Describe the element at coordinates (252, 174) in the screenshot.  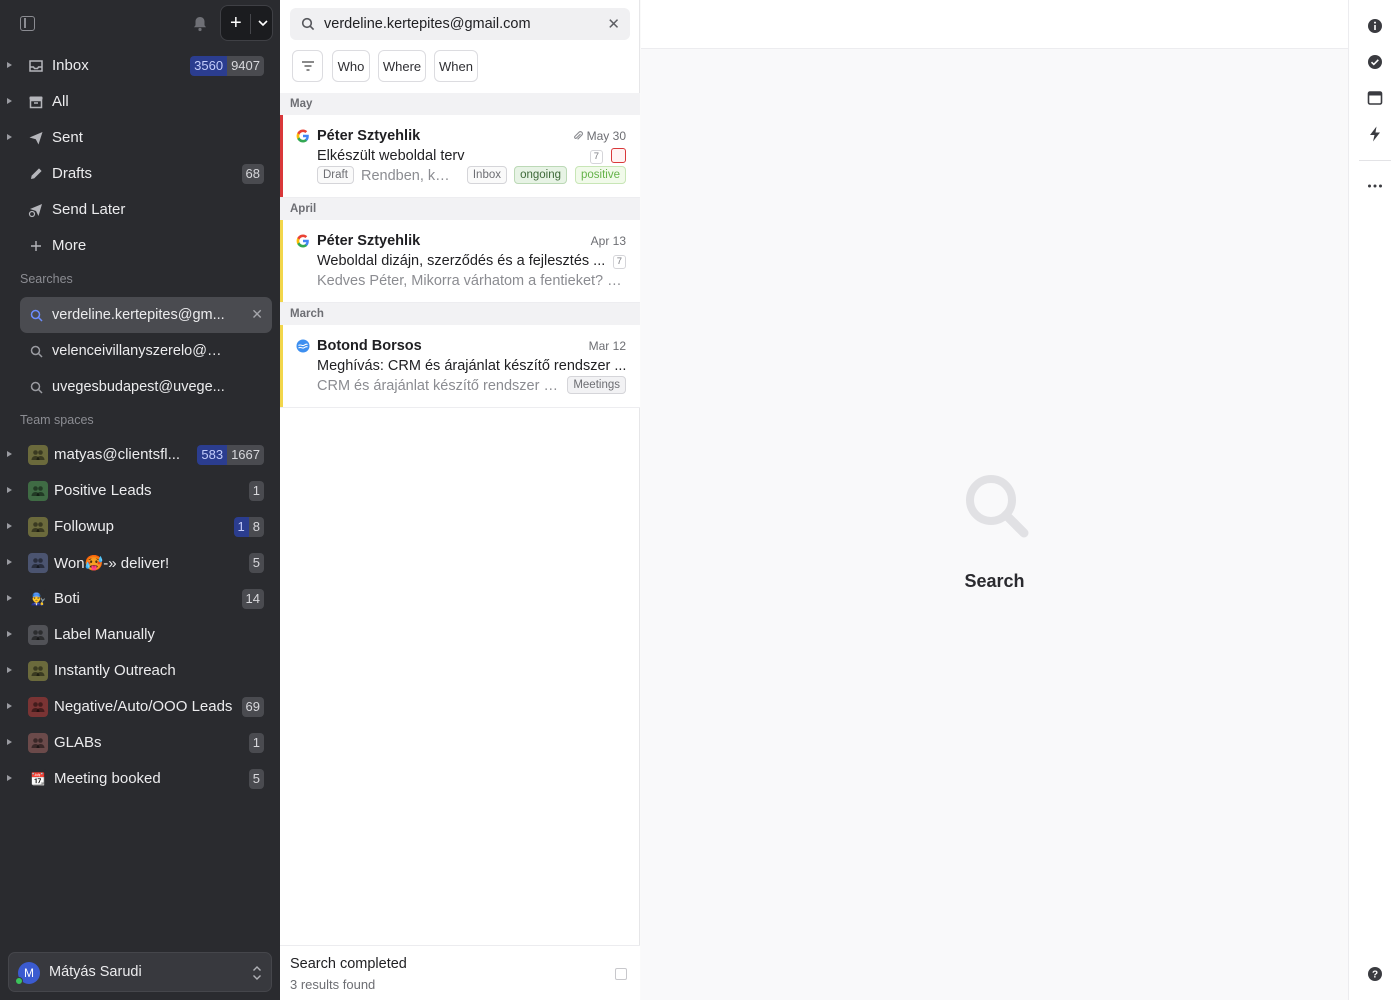
I see `total-count-badge: 68` at that location.